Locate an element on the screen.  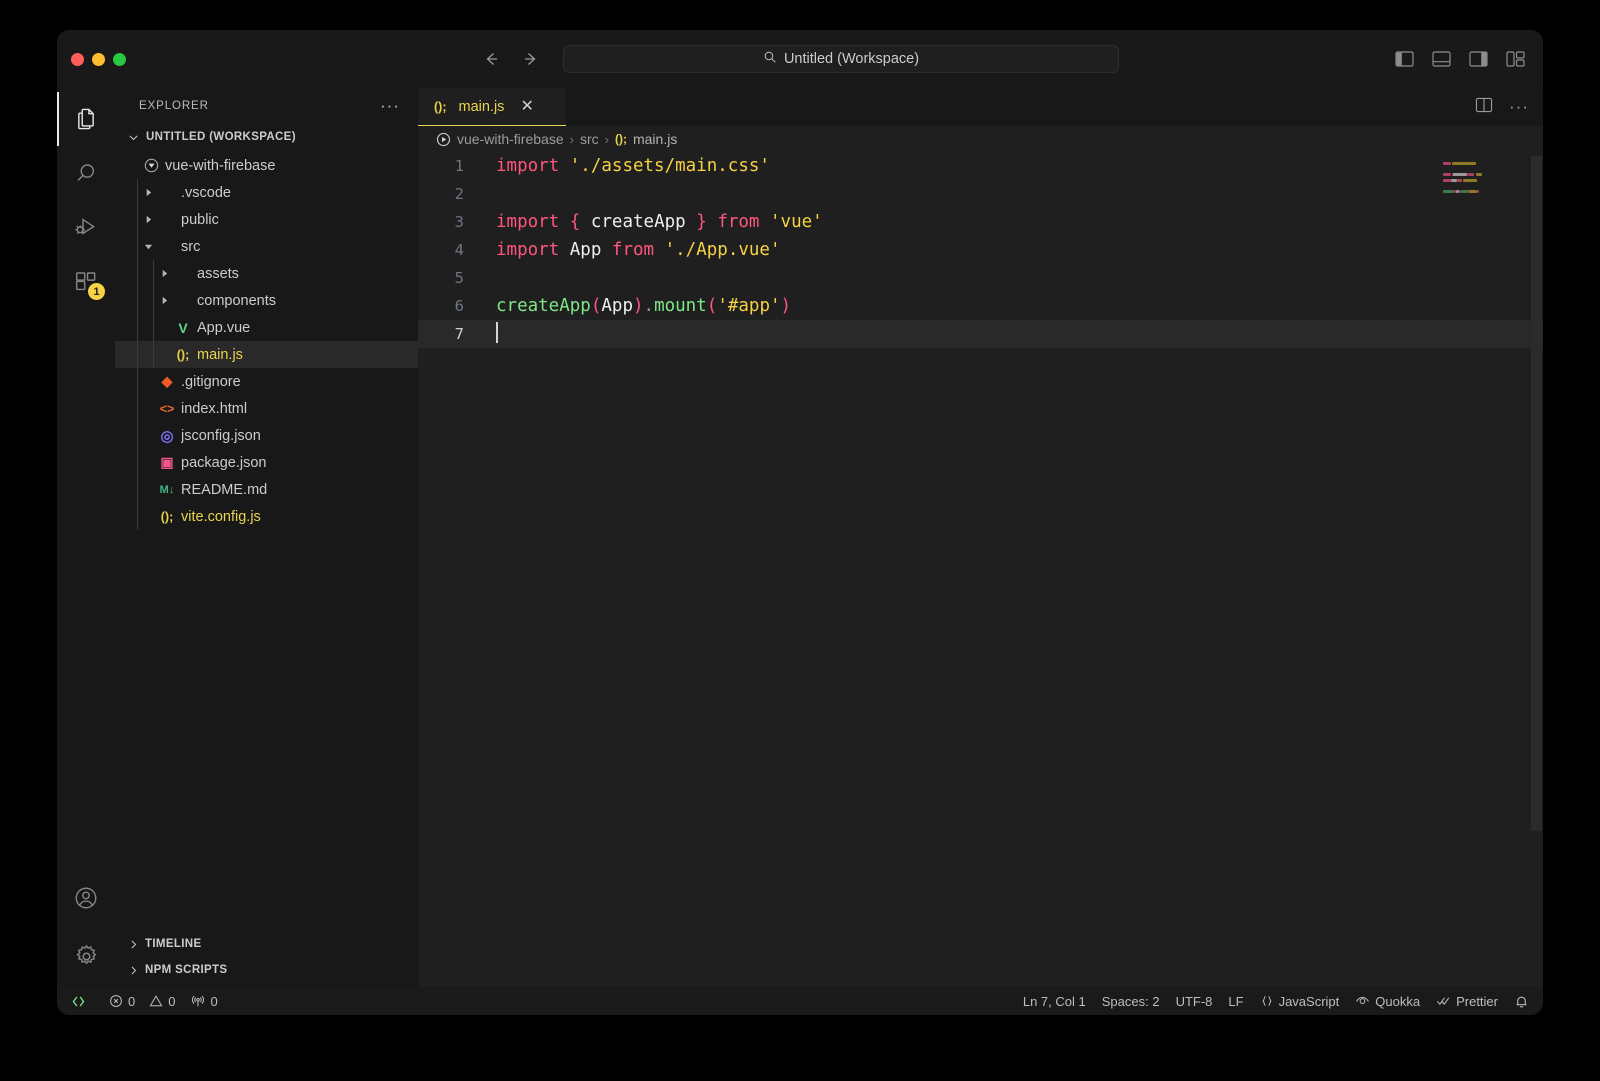
tree-item-app-vue: V App.vue is located at coordinates (266, 327).